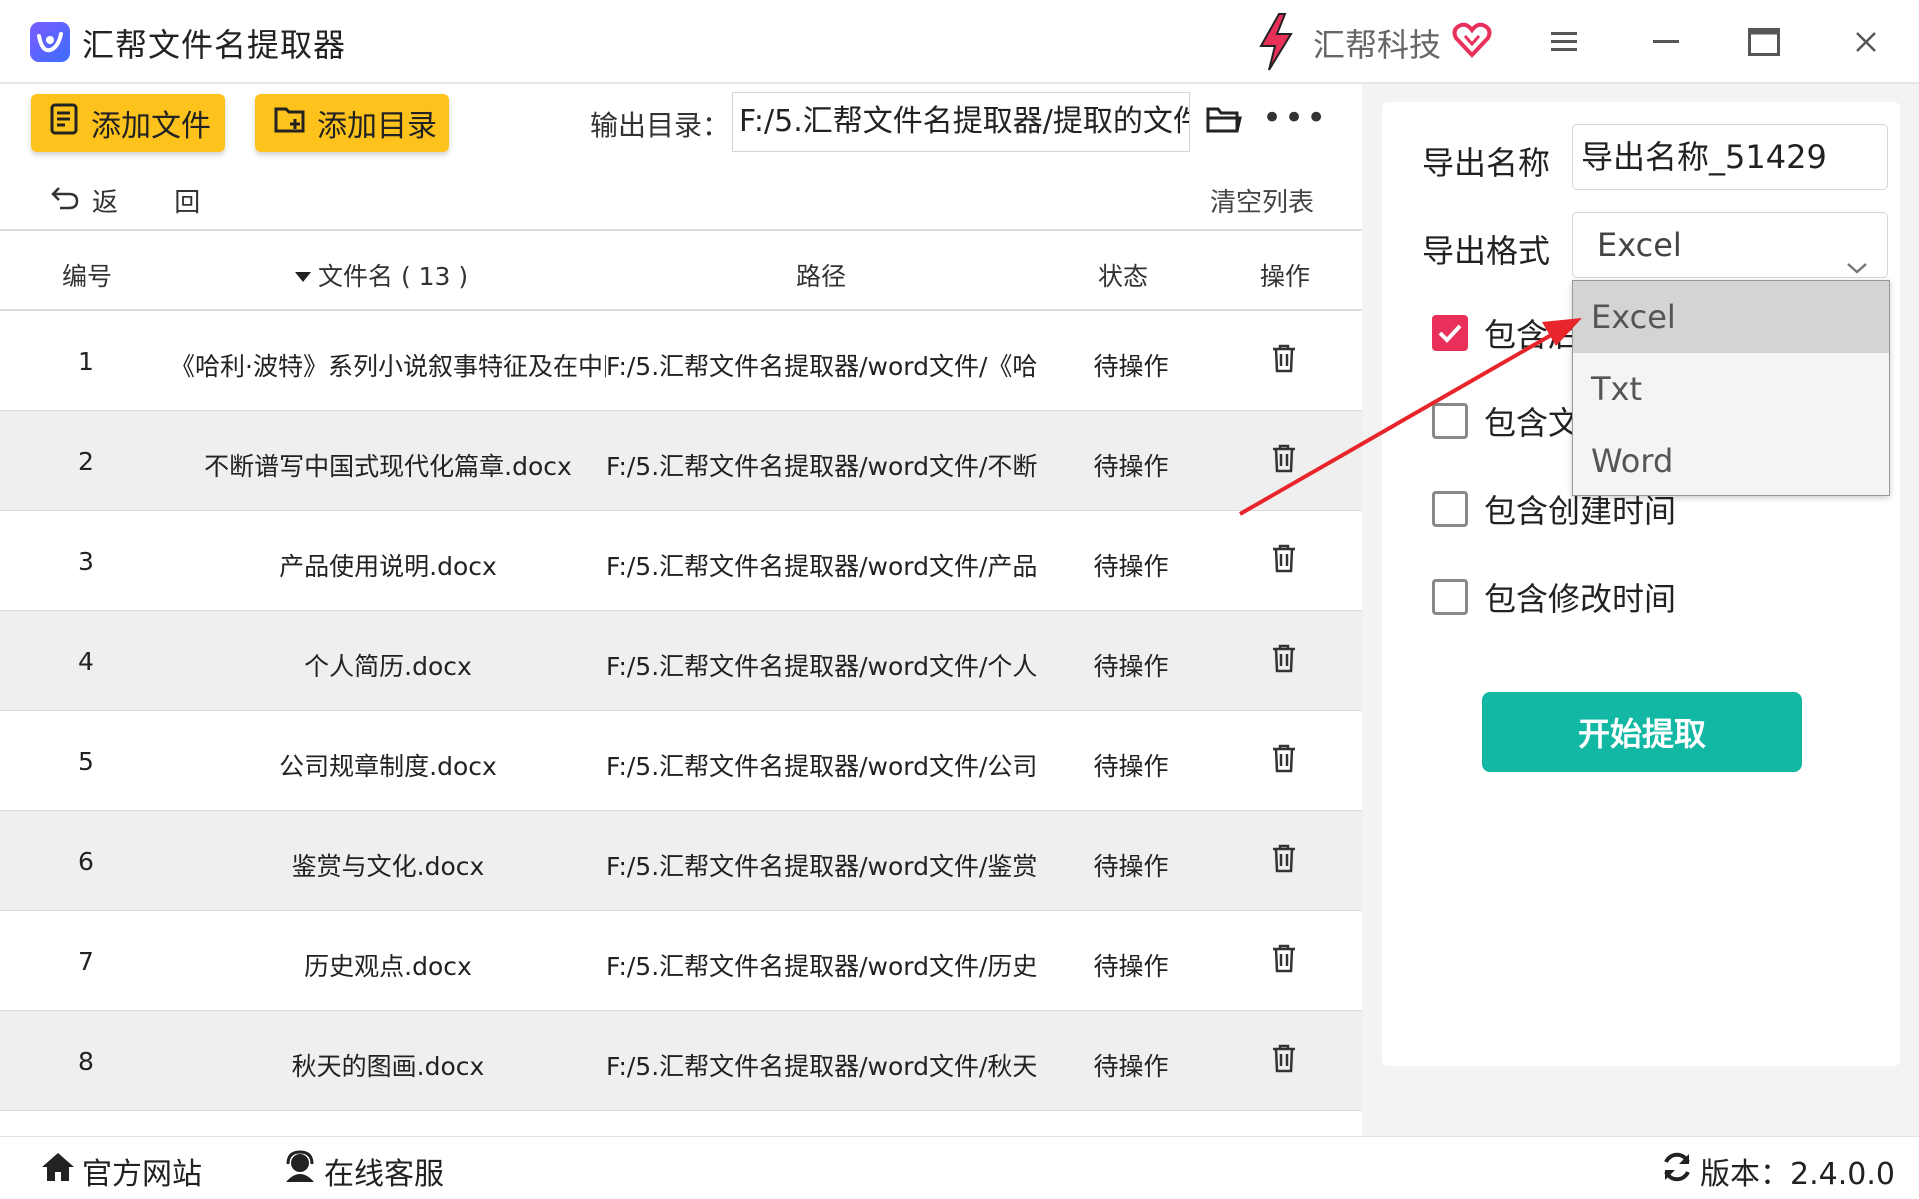  I want to click on clear-list-button: 清空列表, so click(1262, 200).